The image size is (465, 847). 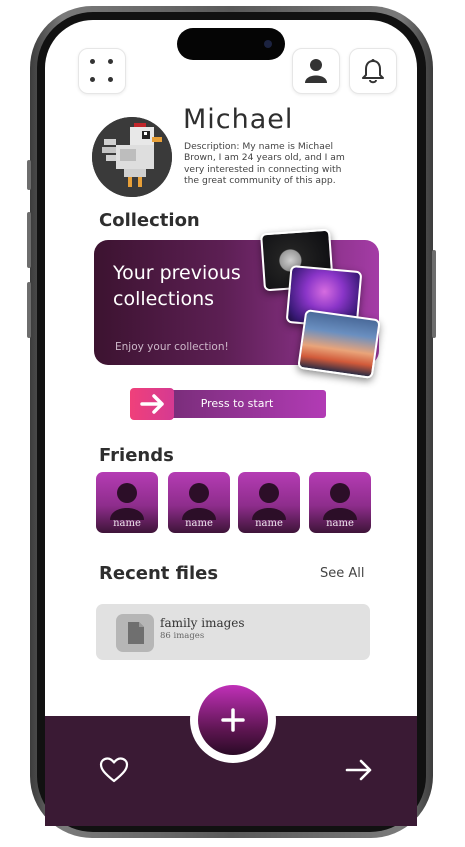 I want to click on friends-section-title: Friends, so click(x=136, y=455).